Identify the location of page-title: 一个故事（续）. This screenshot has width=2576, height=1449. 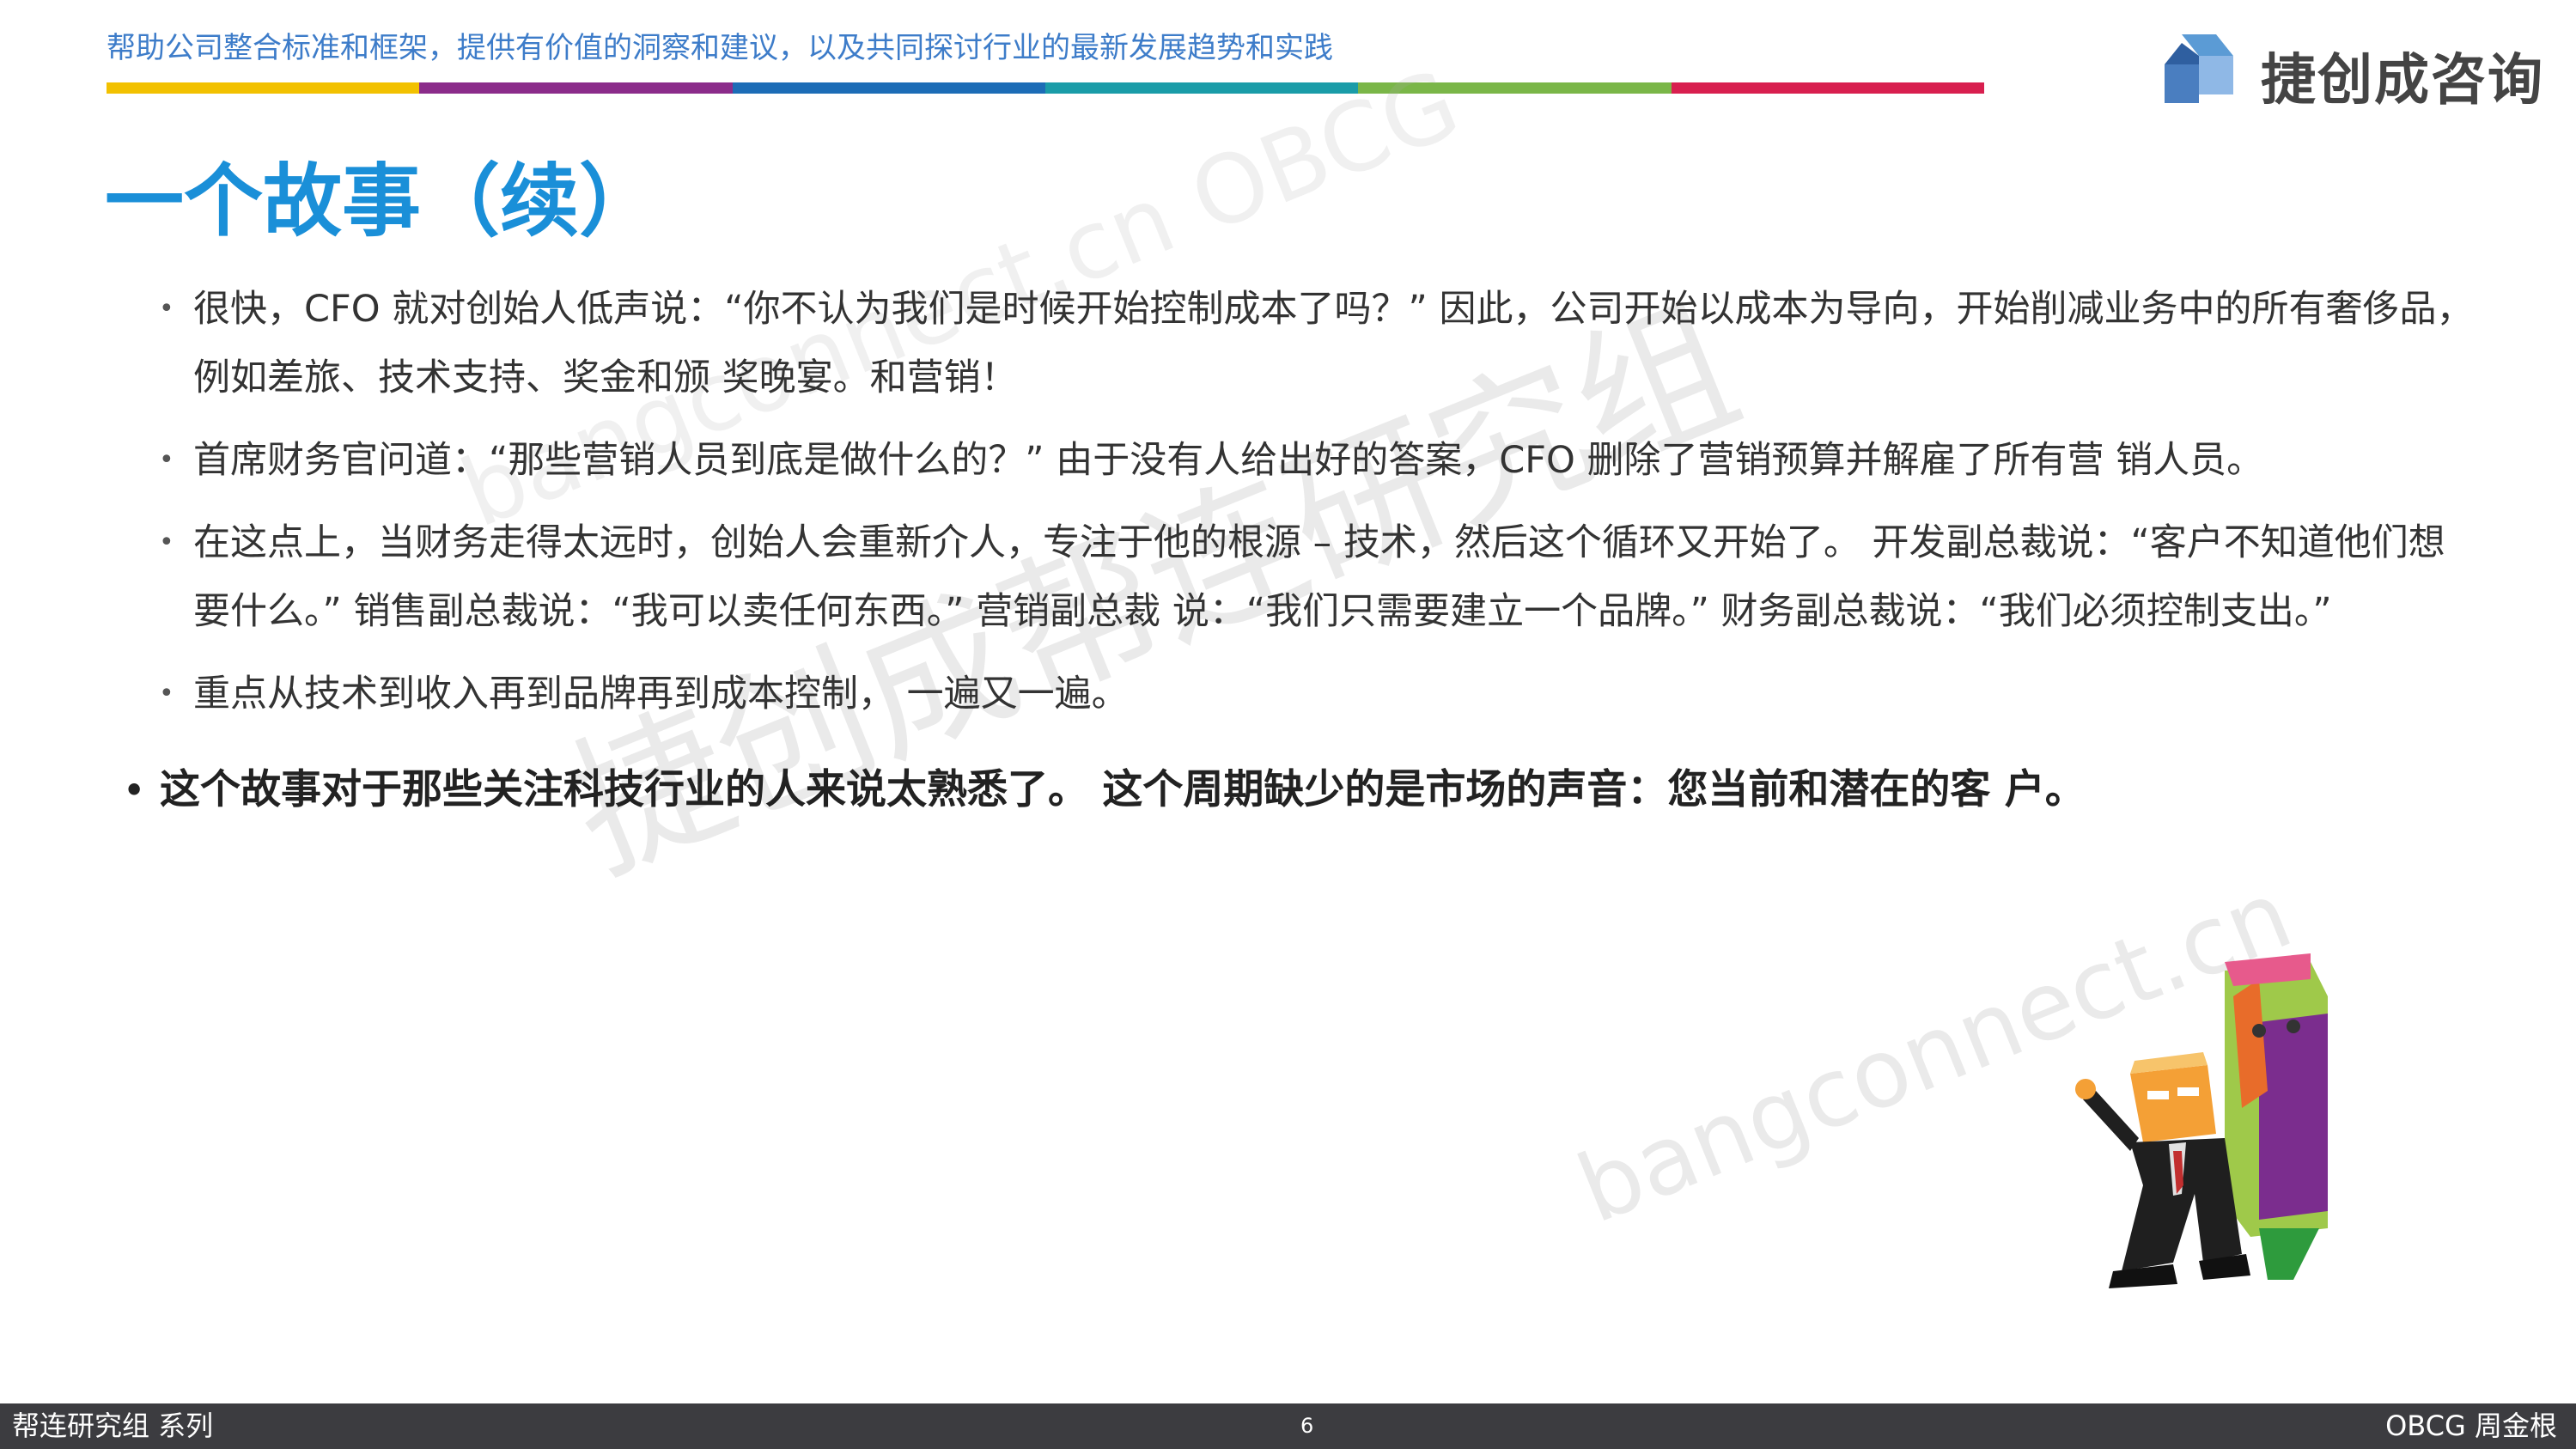
(382, 201).